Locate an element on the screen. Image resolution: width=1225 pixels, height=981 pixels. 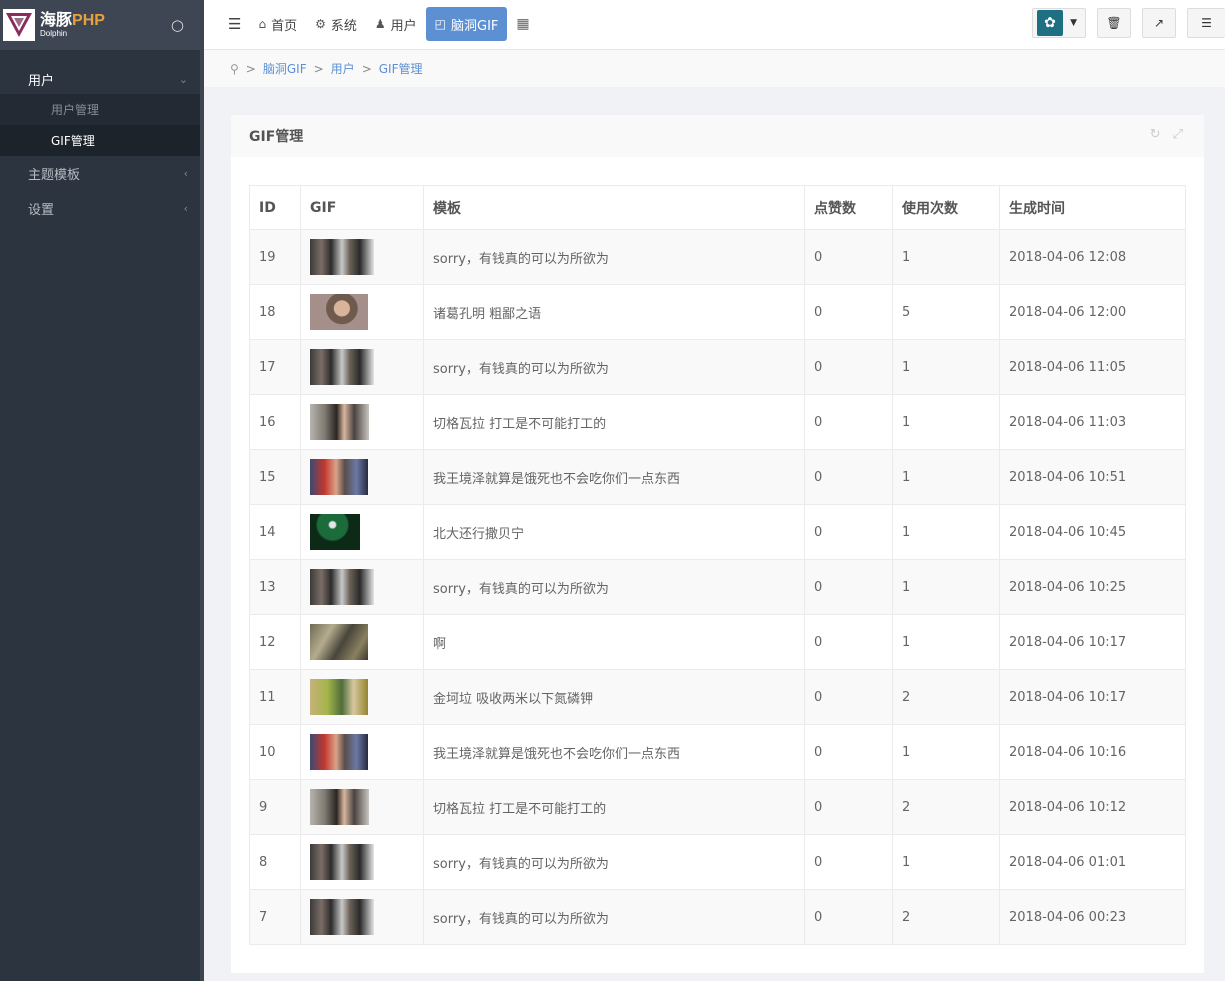
header-tools: ✿ ▼ 🗑 ↗ ☰ is located at coordinates (1128, 23).